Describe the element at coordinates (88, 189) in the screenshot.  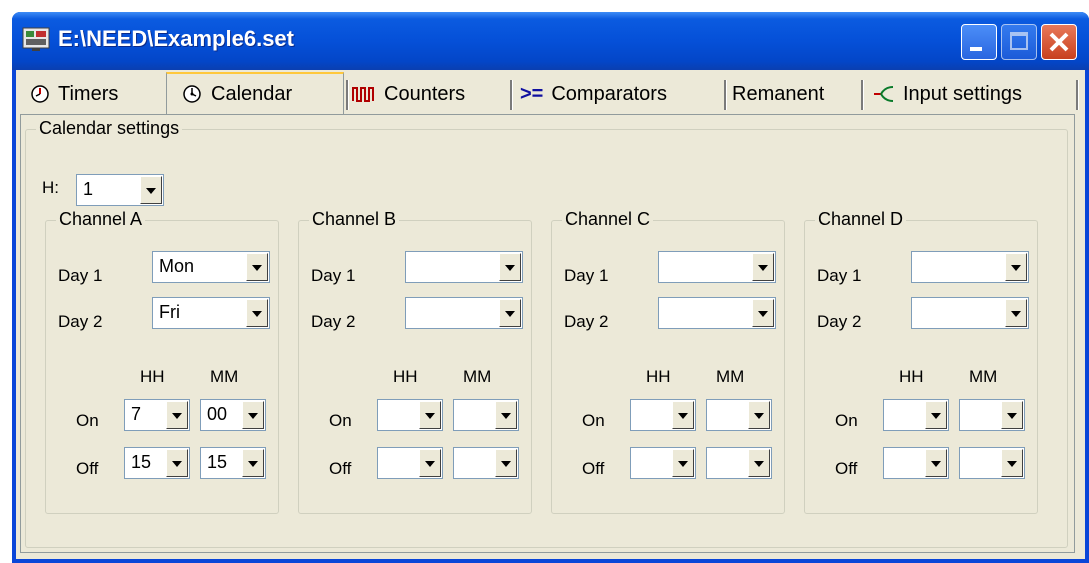
I see `h-value: 1` at that location.